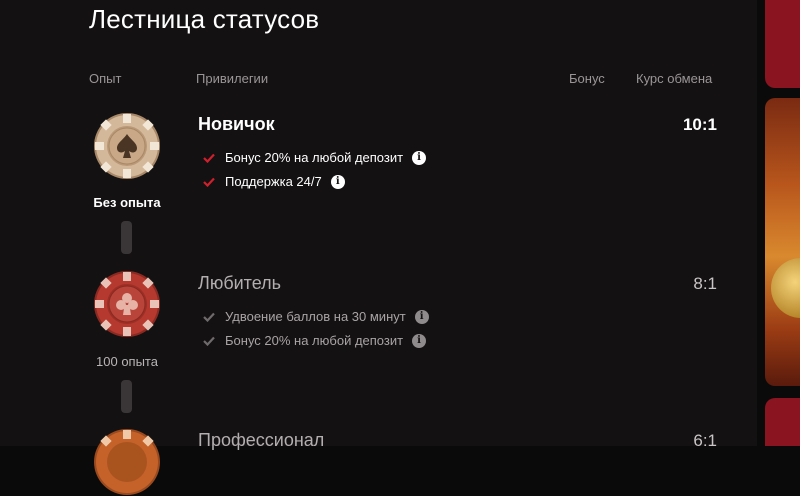 This screenshot has width=800, height=496. What do you see at coordinates (236, 124) in the screenshot?
I see `tier-name-novice: Новичок` at bounding box center [236, 124].